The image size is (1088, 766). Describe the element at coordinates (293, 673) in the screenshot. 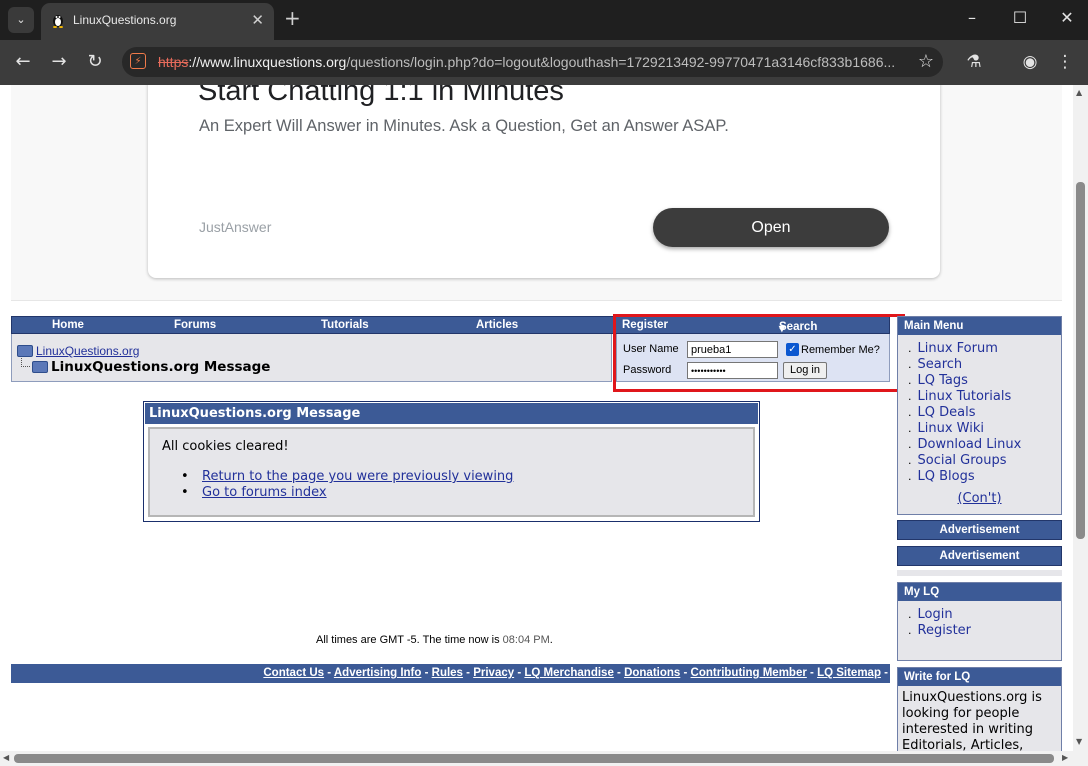

I see `footer-link-contact: Contact Us` at that location.